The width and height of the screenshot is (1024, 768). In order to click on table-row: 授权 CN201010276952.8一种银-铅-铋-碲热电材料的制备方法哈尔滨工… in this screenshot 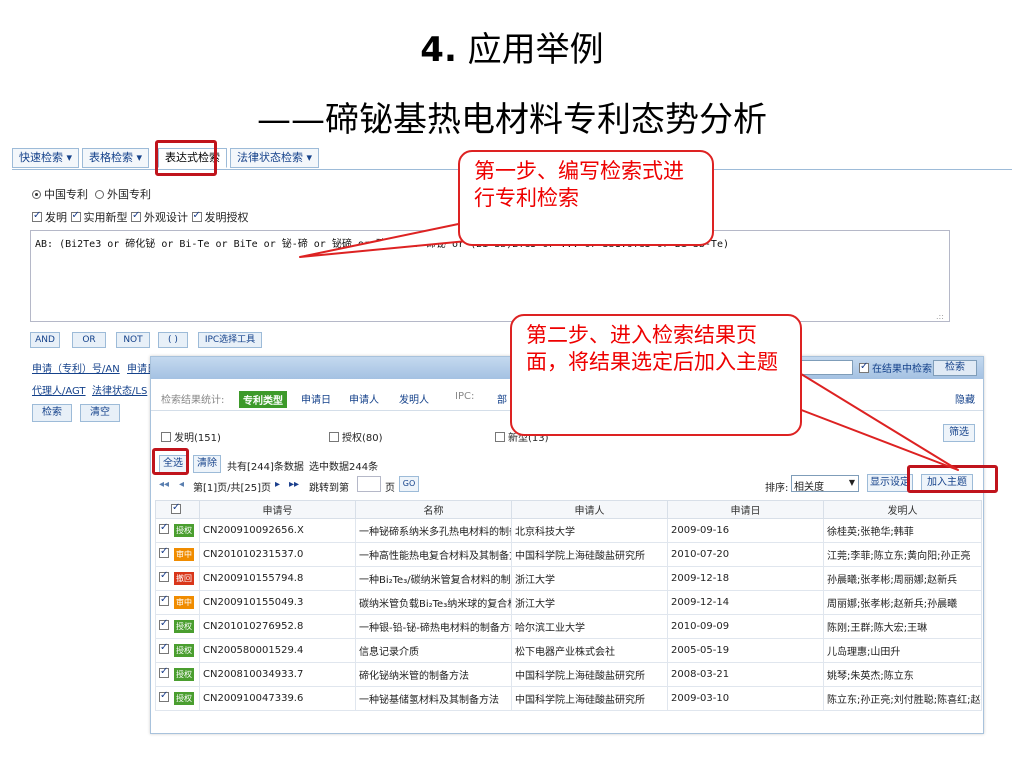, I will do `click(568, 626)`.